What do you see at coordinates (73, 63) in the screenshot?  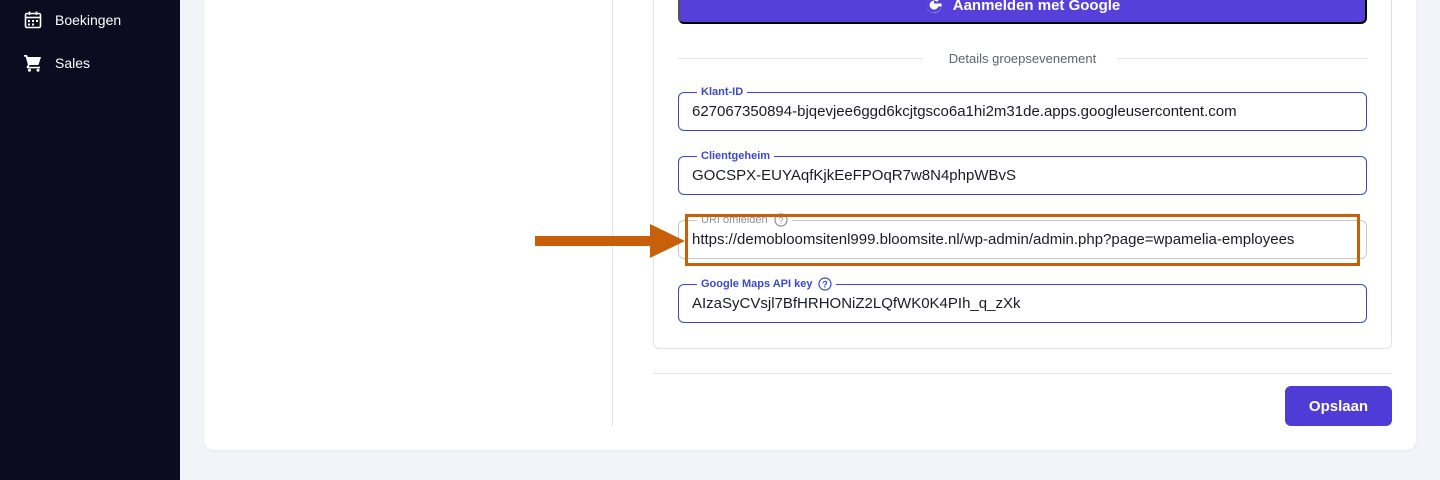 I see `sidebar-item-label: Sales` at bounding box center [73, 63].